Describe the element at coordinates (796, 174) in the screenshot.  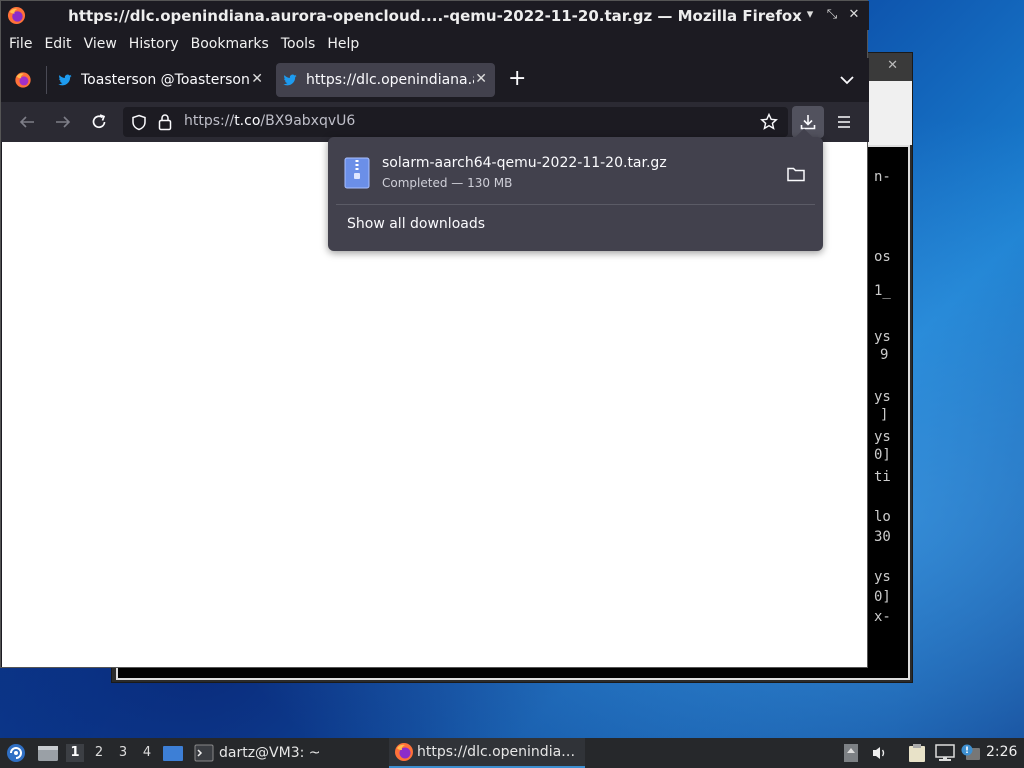
I see `open-folder-icon` at that location.